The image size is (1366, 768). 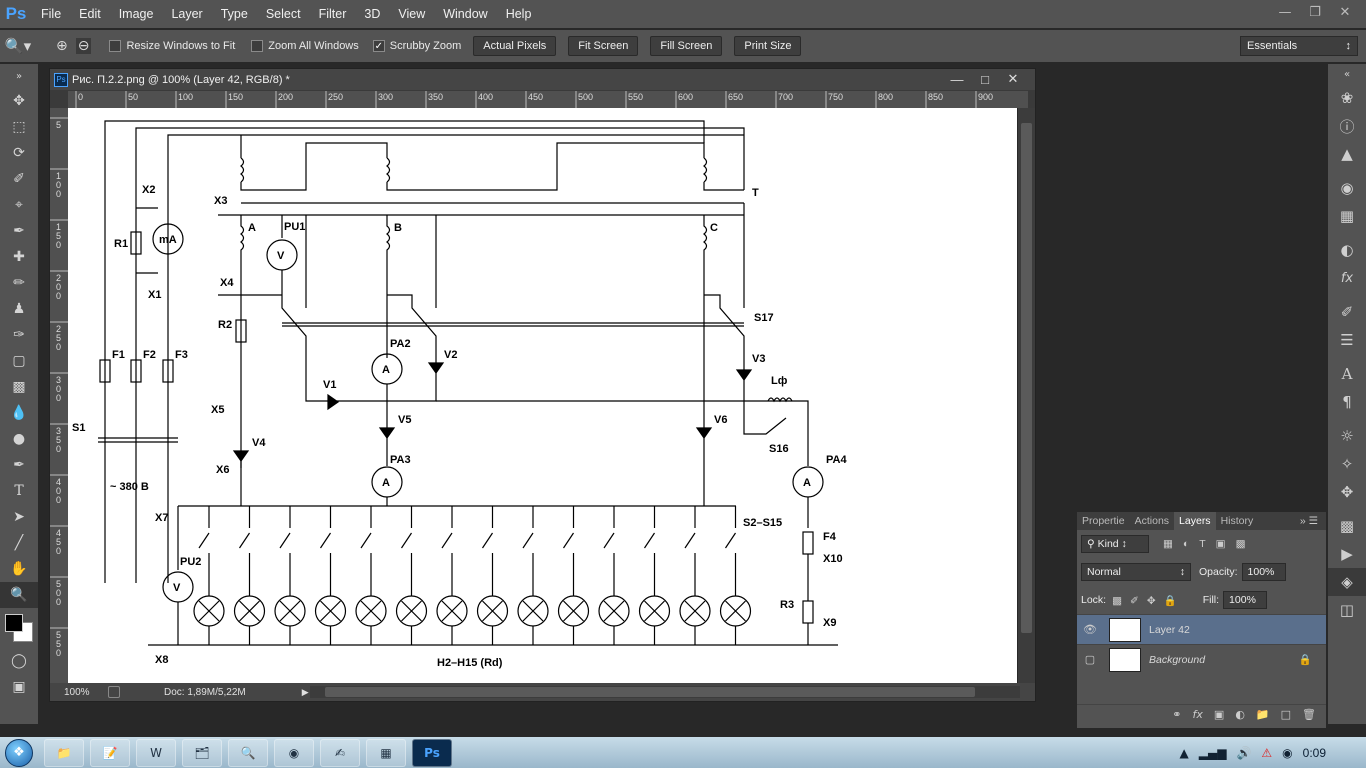 I want to click on kind-filter-select: ⚲ Kind ↕, so click(x=1115, y=544).